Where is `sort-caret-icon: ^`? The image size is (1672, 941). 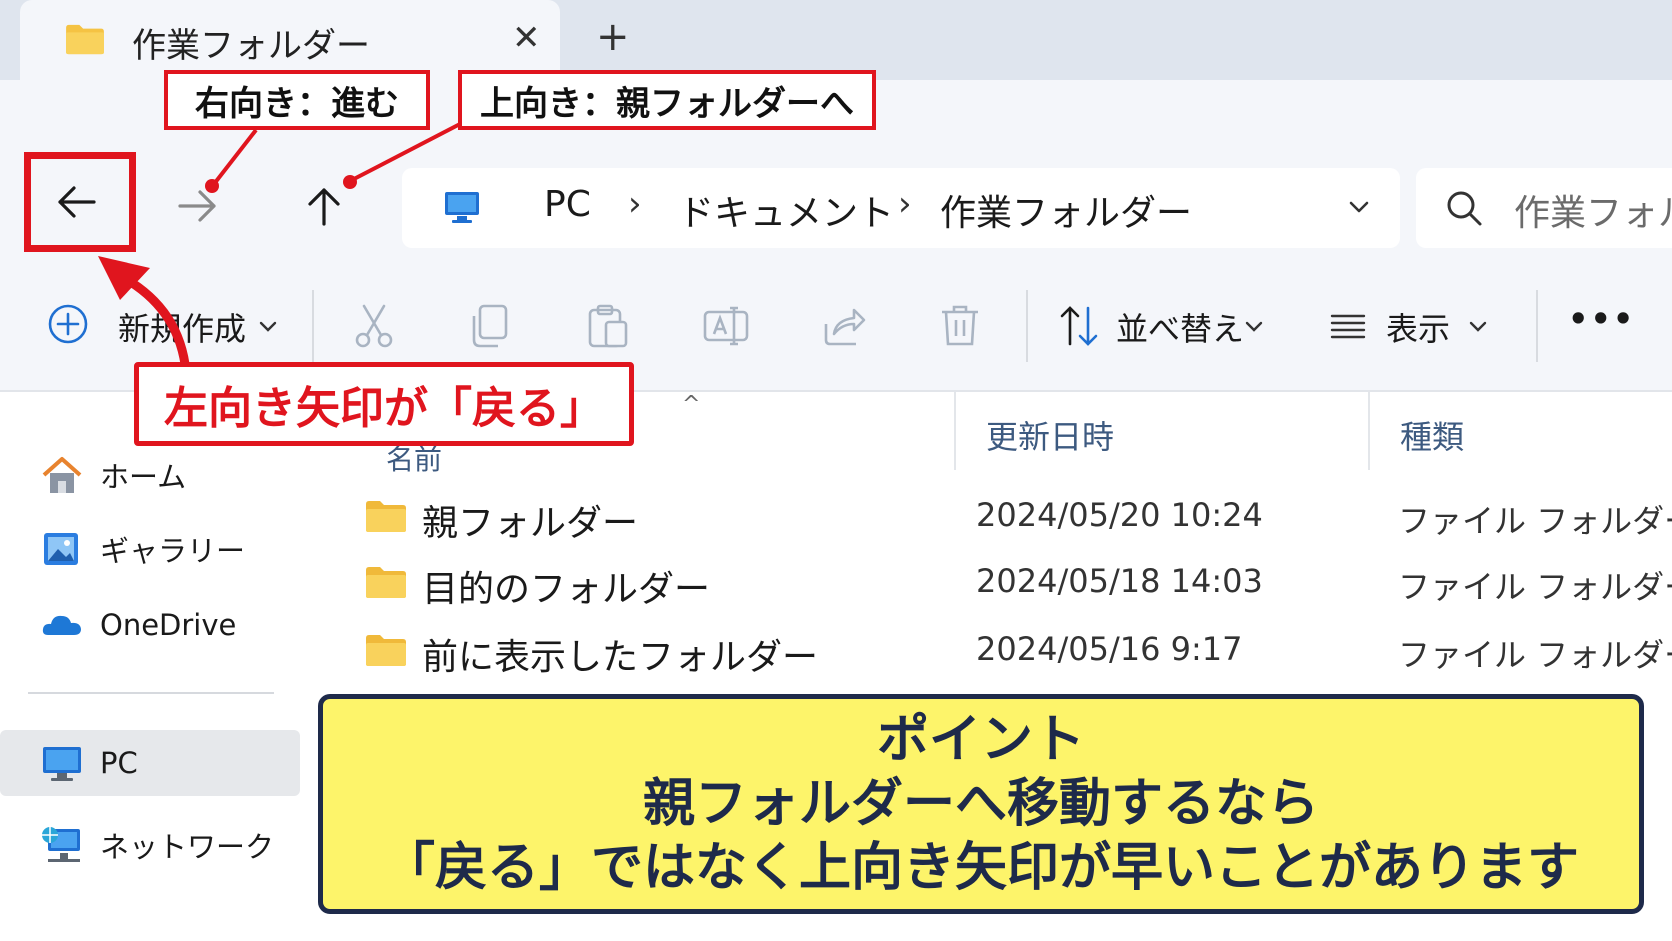 sort-caret-icon: ^ is located at coordinates (691, 404).